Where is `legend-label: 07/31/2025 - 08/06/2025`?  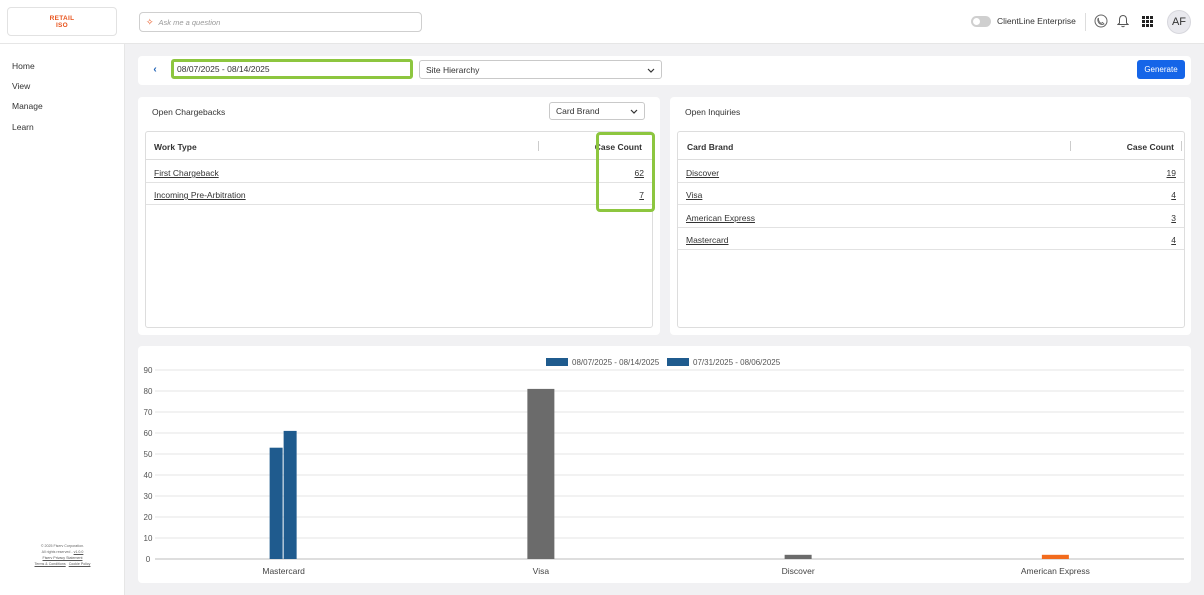 legend-label: 07/31/2025 - 08/06/2025 is located at coordinates (737, 362).